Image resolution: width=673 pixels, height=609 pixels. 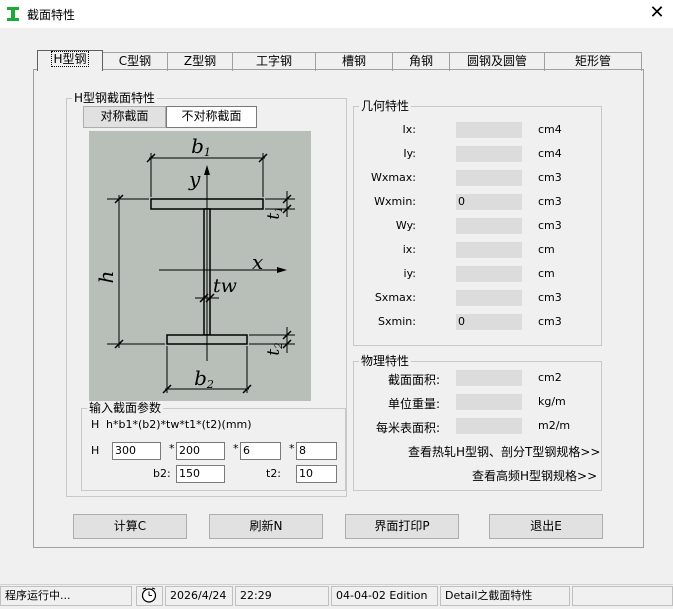 What do you see at coordinates (409, 273) in the screenshot?
I see `geometry-label: iy:` at bounding box center [409, 273].